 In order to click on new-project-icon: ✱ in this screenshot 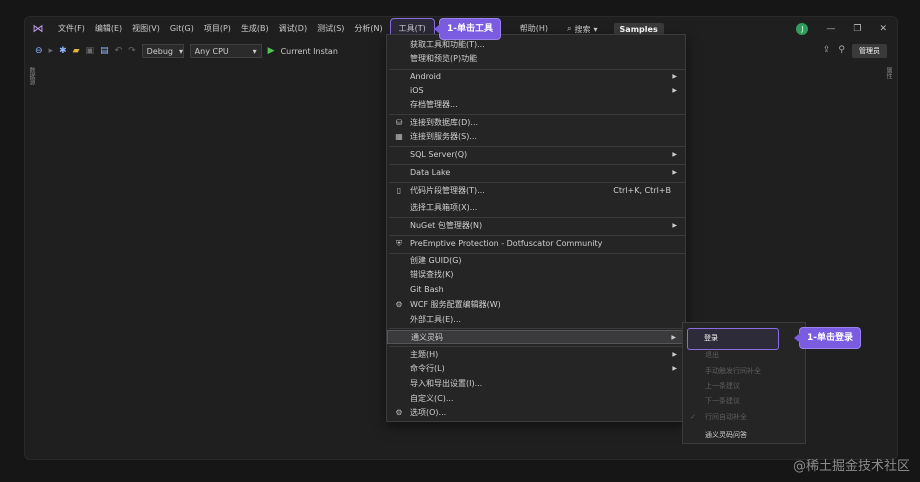, I will do `click(63, 51)`.